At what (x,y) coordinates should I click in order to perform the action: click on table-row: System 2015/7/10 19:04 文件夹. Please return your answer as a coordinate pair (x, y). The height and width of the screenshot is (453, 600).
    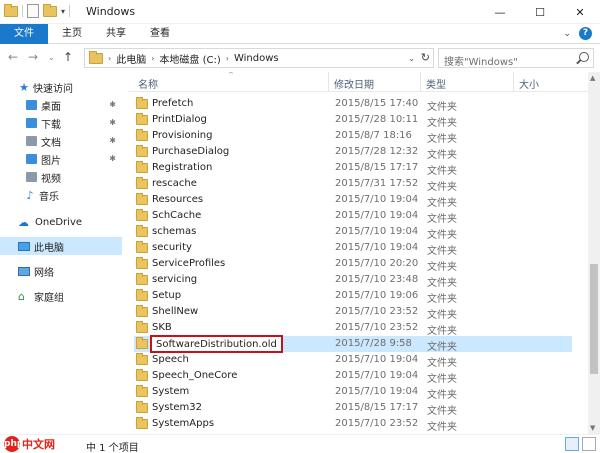
    Looking at the image, I should click on (353, 392).